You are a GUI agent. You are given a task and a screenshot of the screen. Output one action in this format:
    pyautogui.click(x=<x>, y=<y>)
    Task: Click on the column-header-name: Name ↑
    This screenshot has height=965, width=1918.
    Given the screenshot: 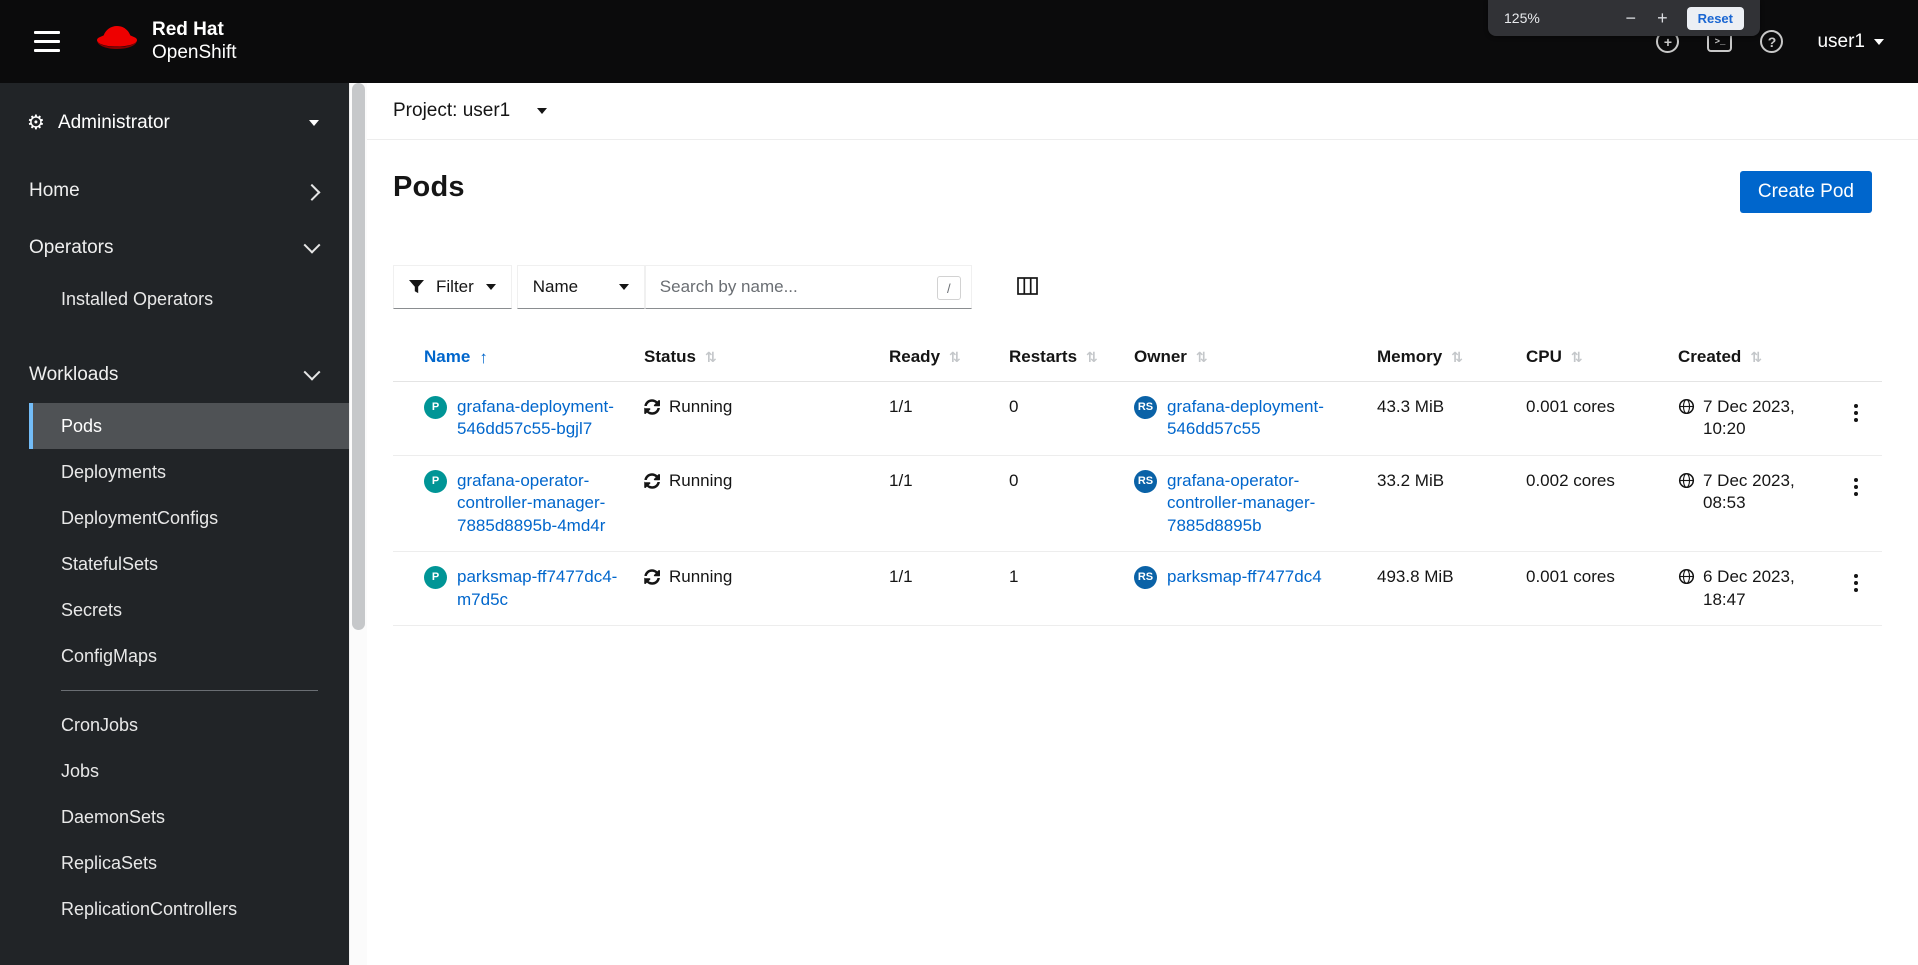 What is the action you would take?
    pyautogui.click(x=518, y=358)
    